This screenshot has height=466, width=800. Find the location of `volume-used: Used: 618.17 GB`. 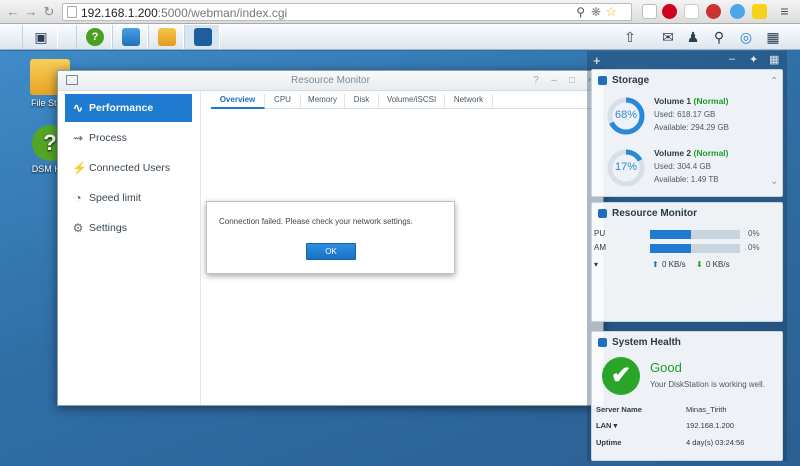

volume-used: Used: 618.17 GB is located at coordinates (685, 114).